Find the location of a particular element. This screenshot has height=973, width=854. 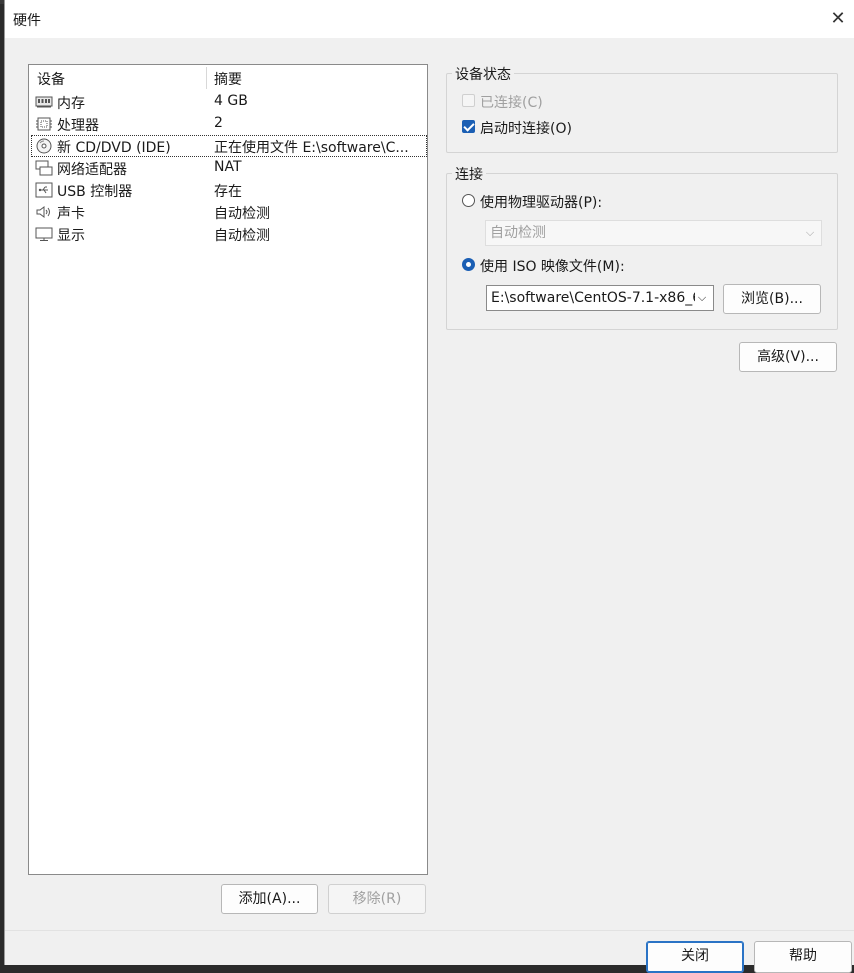

processor-icon is located at coordinates (44, 124).